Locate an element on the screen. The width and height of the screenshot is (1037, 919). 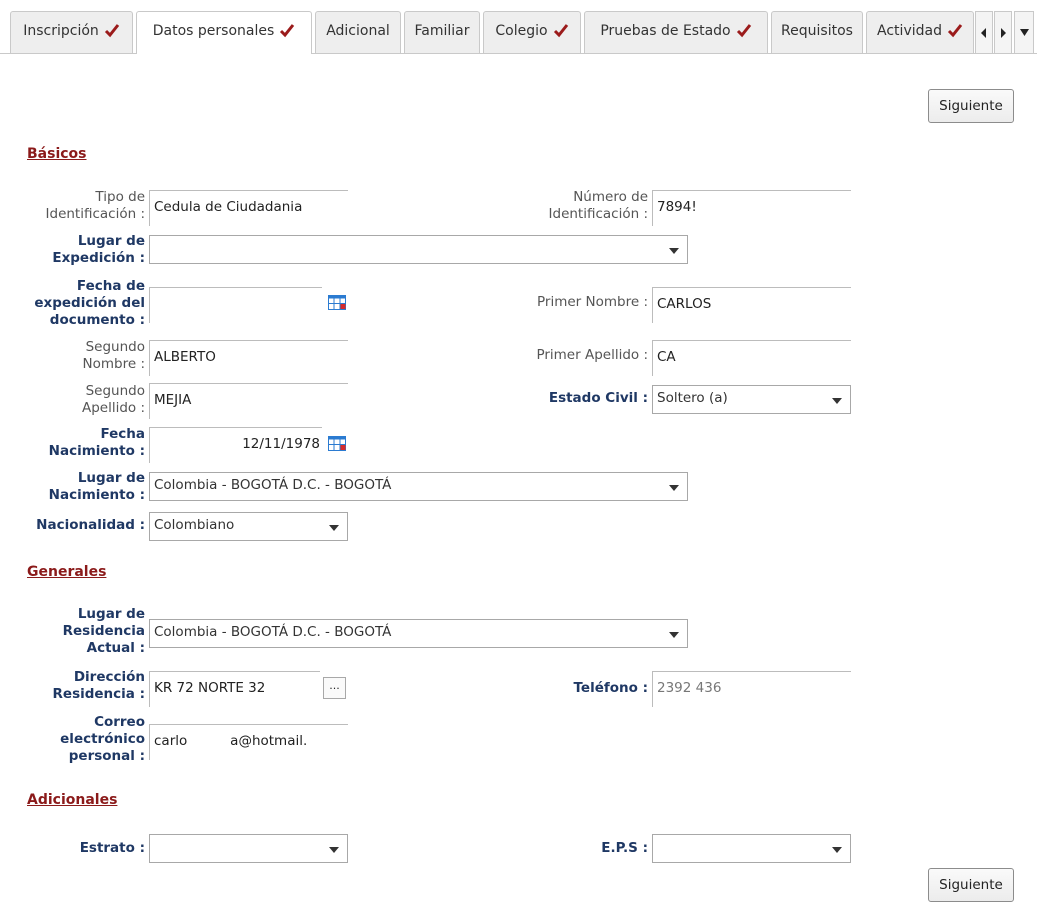
lugar-nacimiento-label: Lugar de Nacimiento : is located at coordinates (82, 487).